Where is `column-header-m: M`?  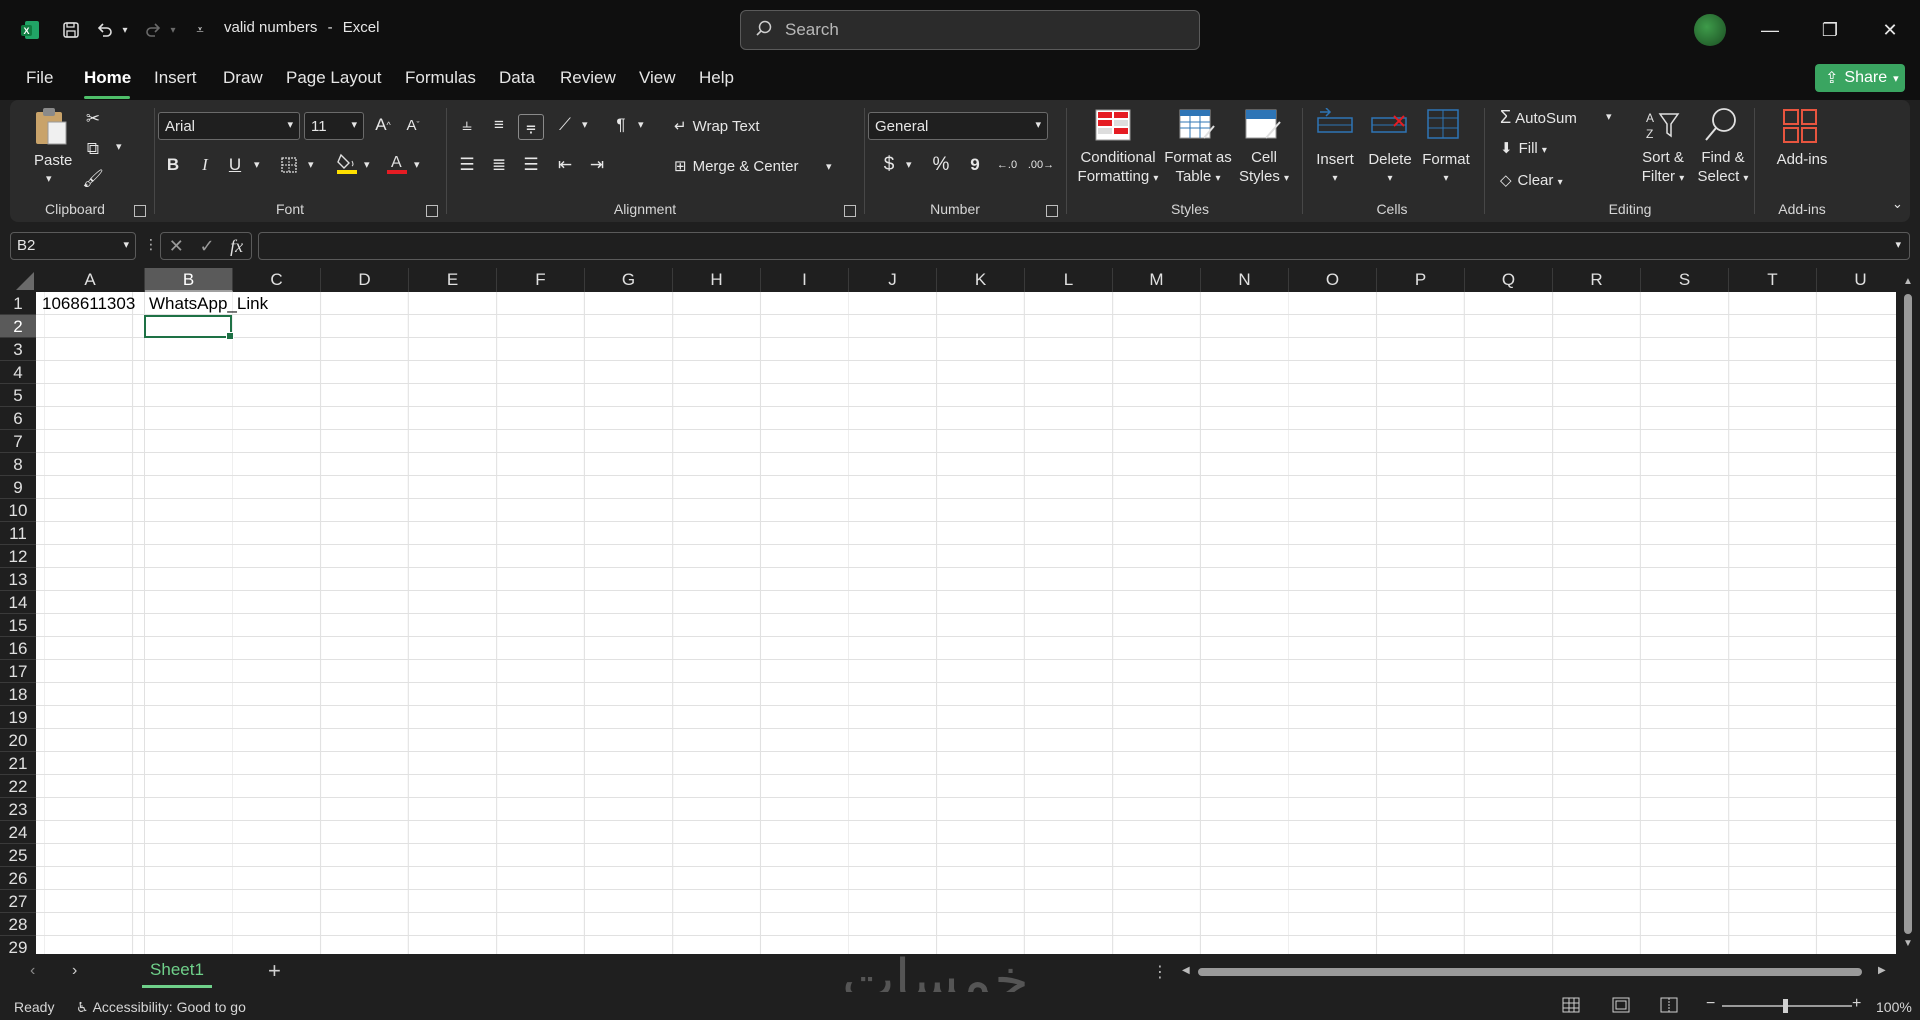
column-header-m: M is located at coordinates (1157, 280).